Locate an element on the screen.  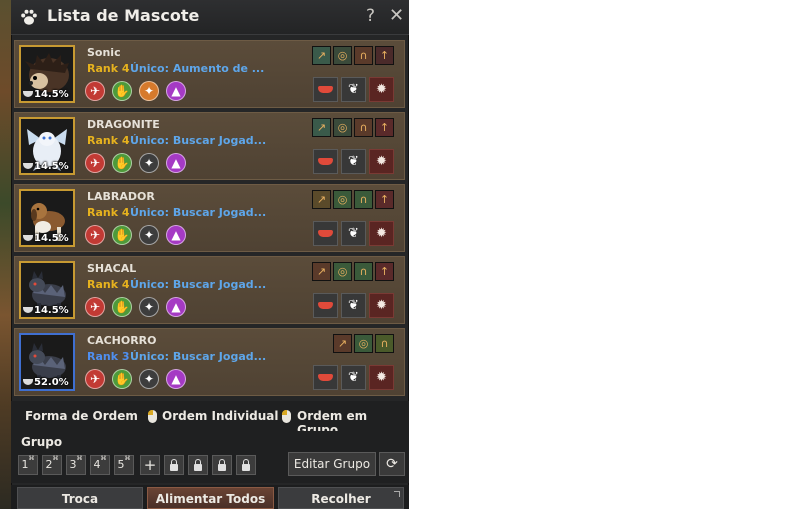
collect-button: Recolher is located at coordinates (341, 498).